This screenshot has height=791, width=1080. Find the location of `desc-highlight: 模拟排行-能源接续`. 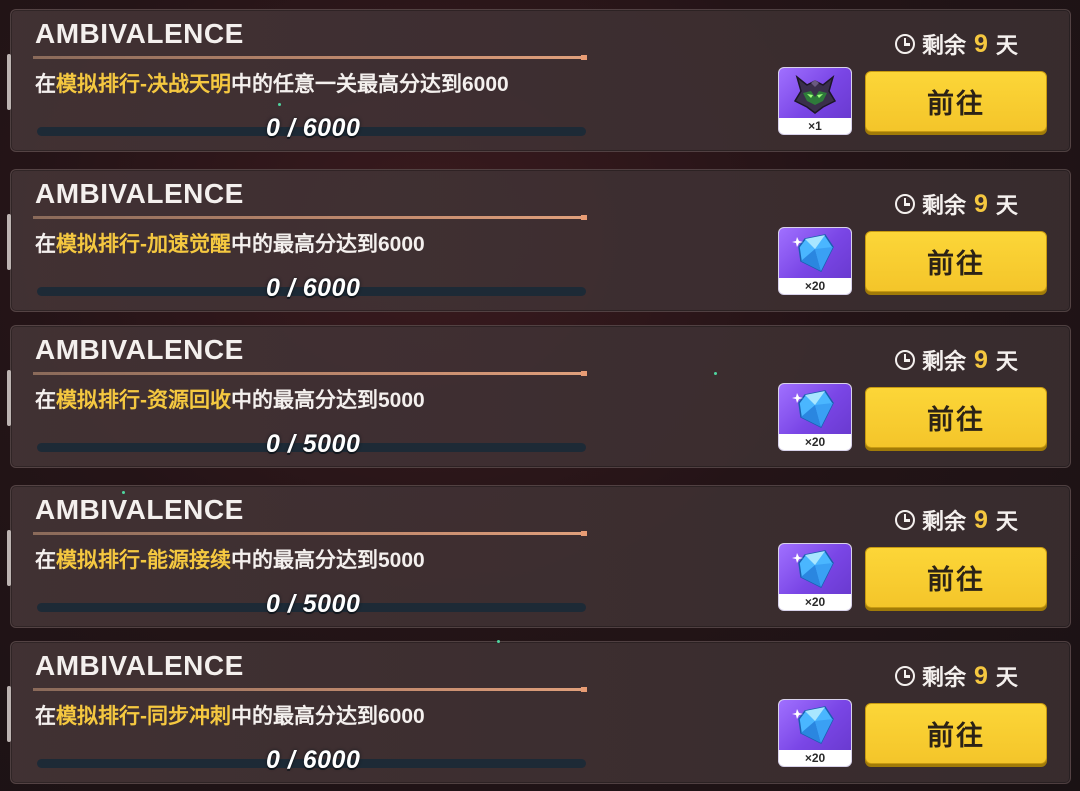

desc-highlight: 模拟排行-能源接续 is located at coordinates (143, 560).